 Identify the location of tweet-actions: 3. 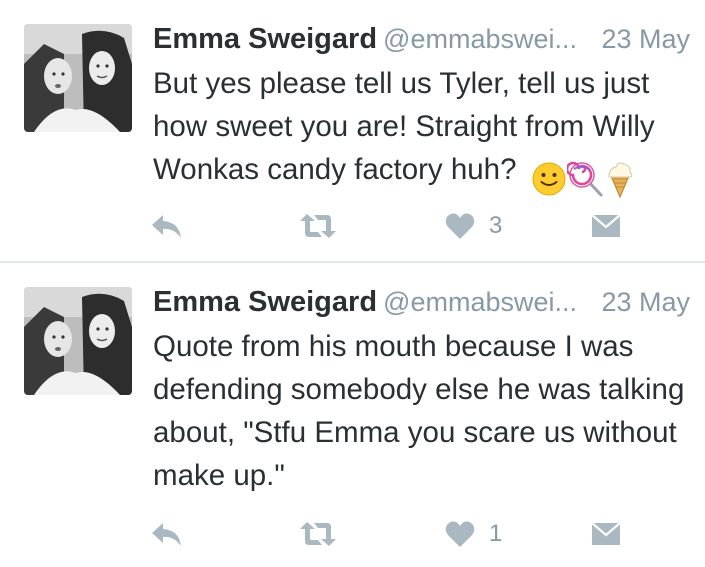
(390, 226).